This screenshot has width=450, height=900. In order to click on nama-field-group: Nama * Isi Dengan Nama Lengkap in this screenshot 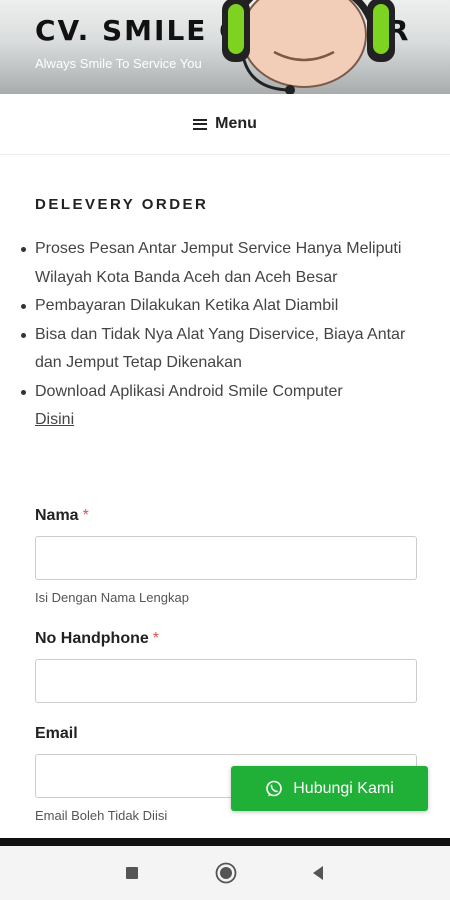, I will do `click(226, 556)`.